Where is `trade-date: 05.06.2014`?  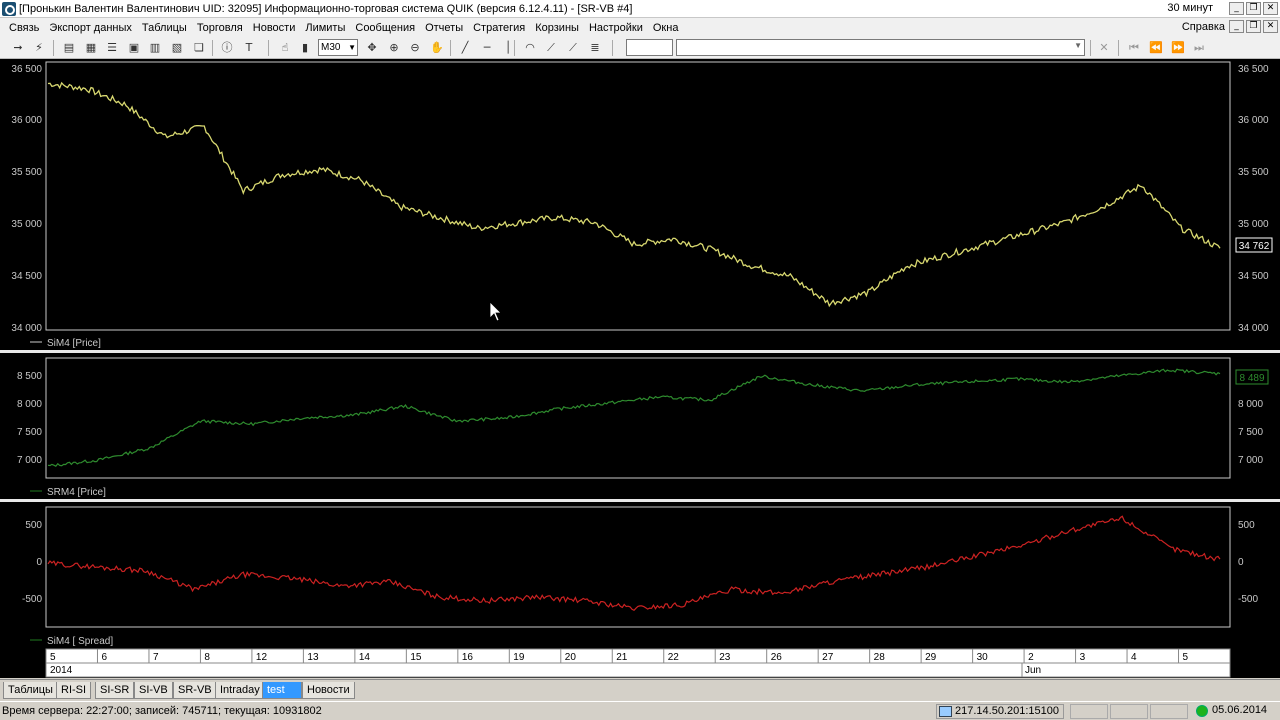 trade-date: 05.06.2014 is located at coordinates (1240, 710).